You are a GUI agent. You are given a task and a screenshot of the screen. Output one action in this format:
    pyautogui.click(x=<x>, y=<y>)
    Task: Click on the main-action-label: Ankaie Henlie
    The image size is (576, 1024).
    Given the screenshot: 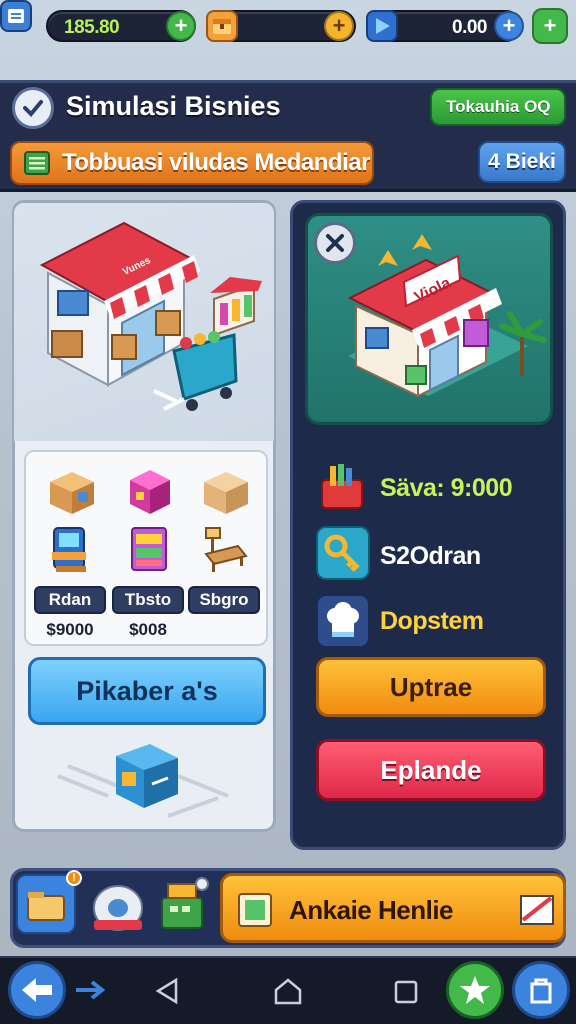 What is the action you would take?
    pyautogui.click(x=371, y=910)
    